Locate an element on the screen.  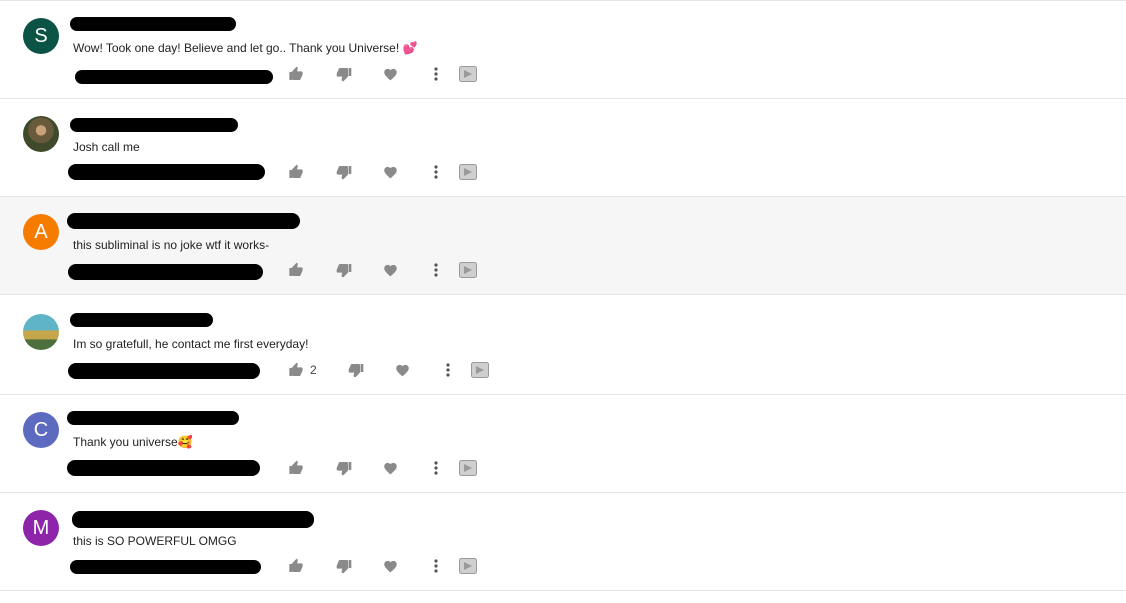
comment-text: this is SO POWERFUL OMGG is located at coordinates (155, 541).